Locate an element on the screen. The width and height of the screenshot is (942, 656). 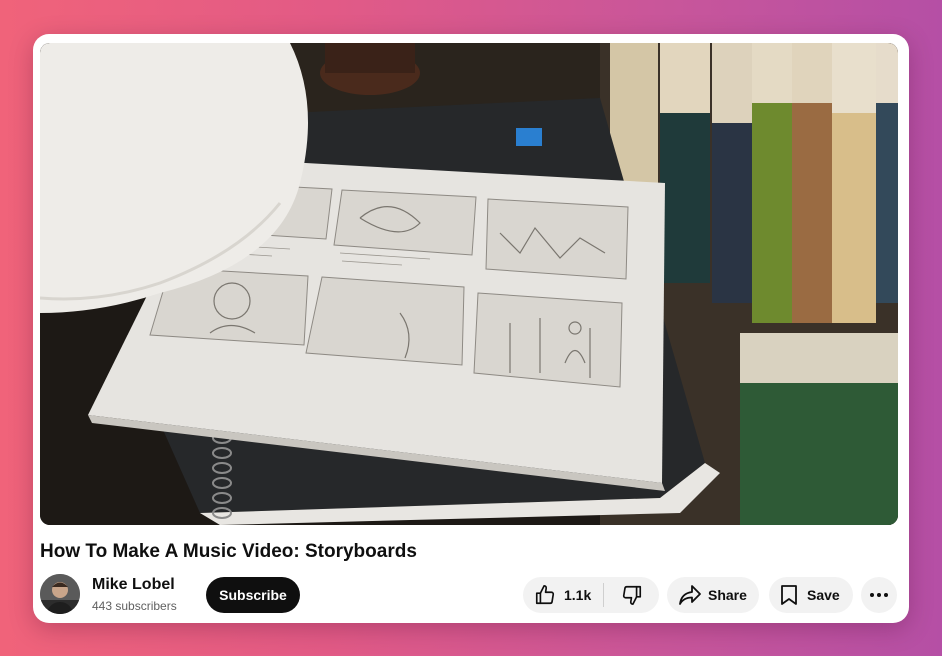
more-horizontal-icon is located at coordinates (879, 595).